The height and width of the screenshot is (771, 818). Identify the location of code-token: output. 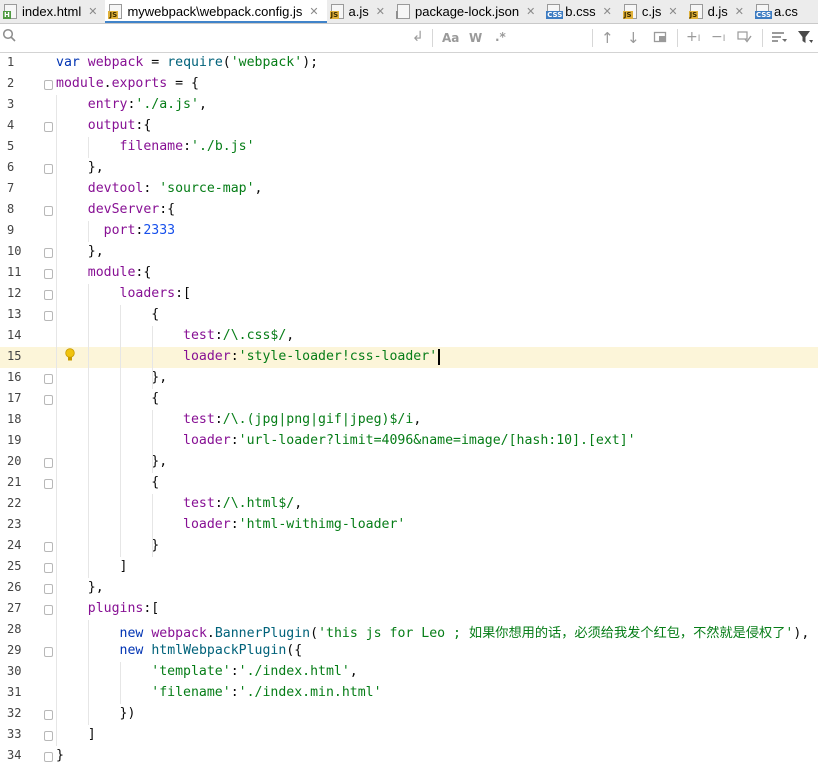
(111, 125).